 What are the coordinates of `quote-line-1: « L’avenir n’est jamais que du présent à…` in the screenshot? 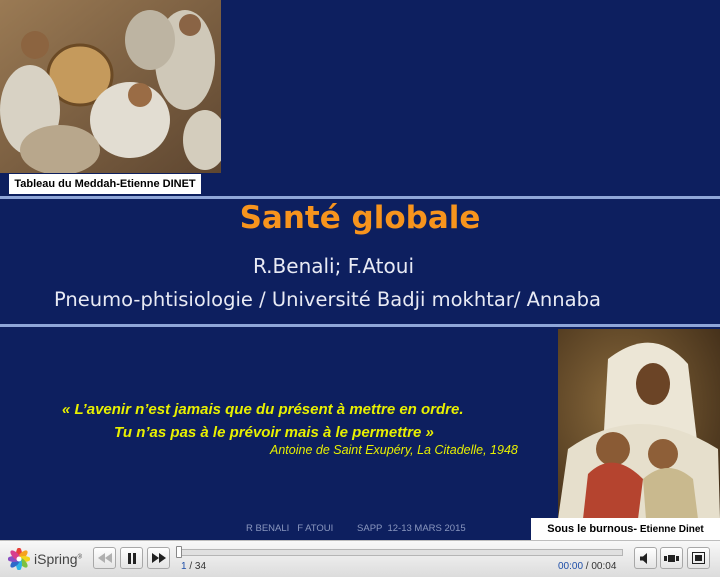 It's located at (263, 409).